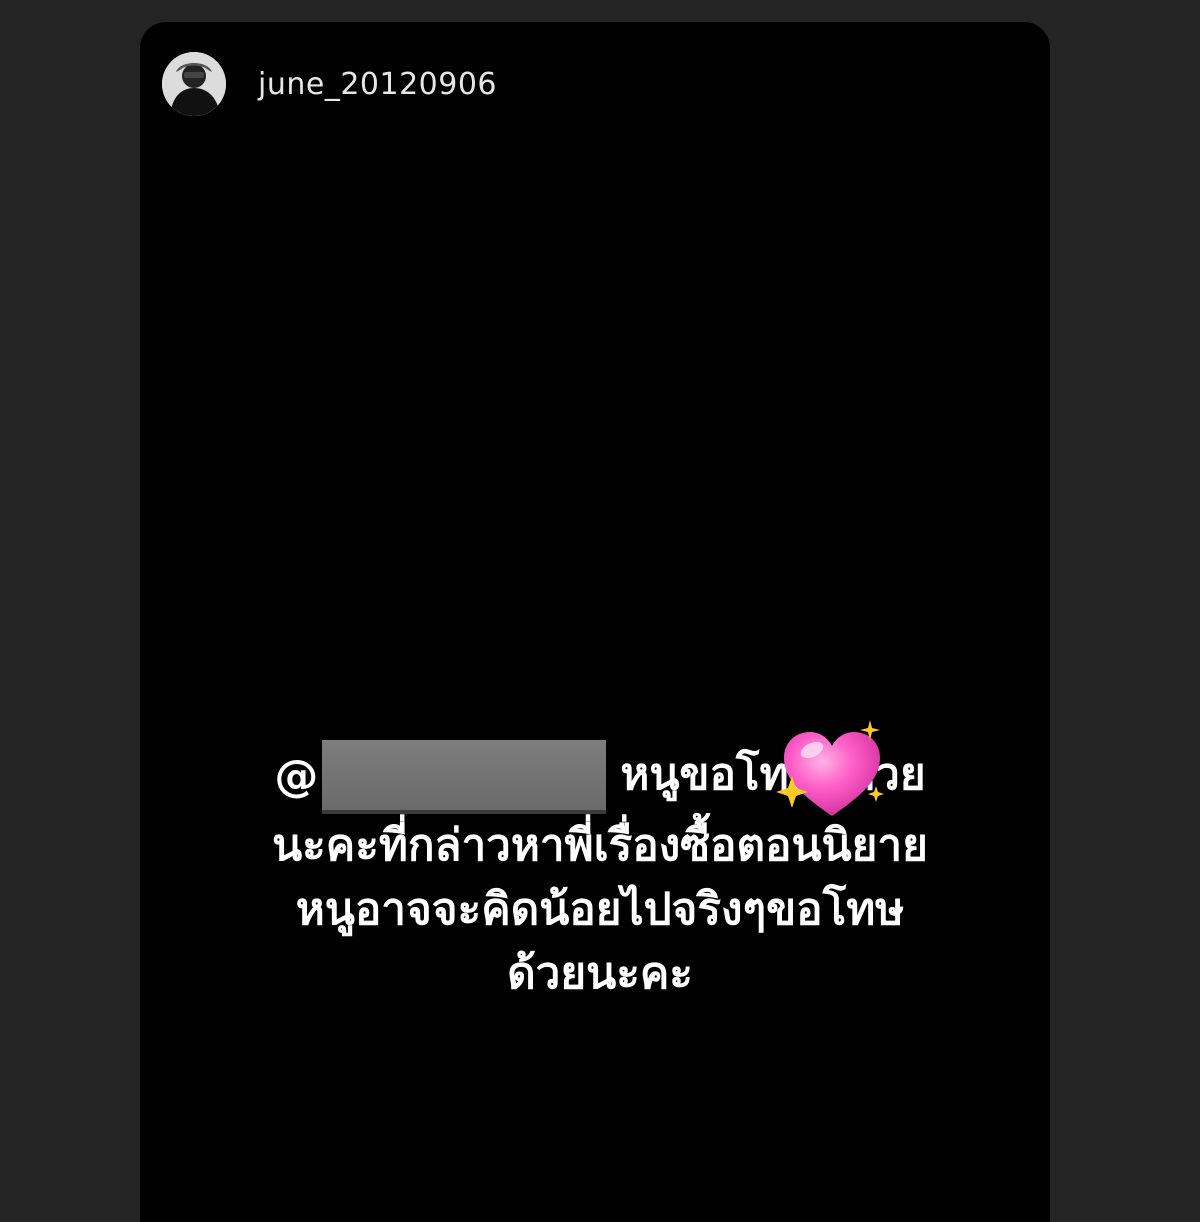  I want to click on caption-line-4: ด้วยนะคะ, so click(600, 973).